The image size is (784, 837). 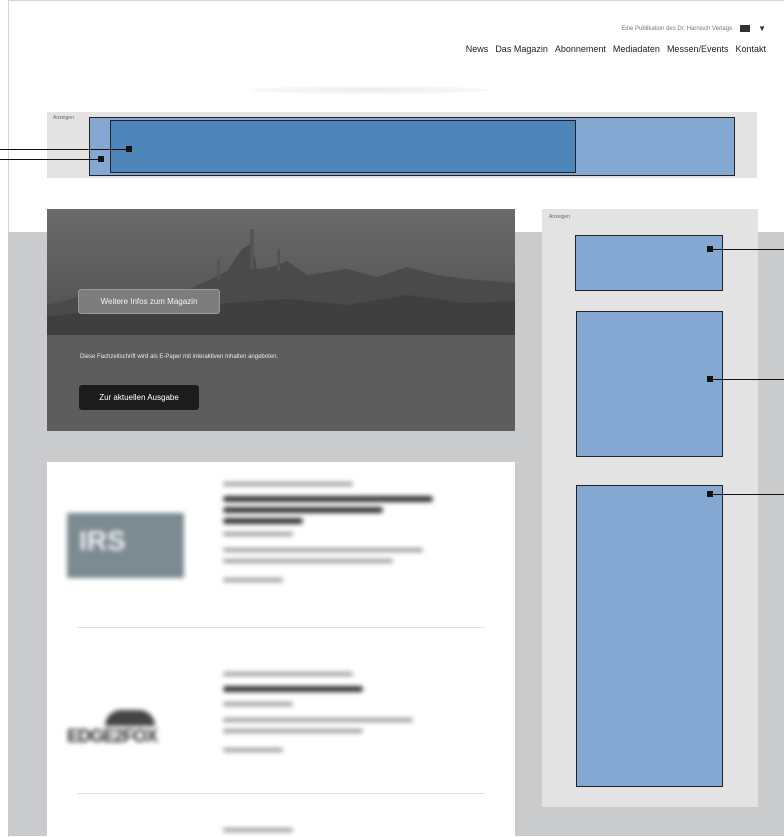 What do you see at coordinates (649, 384) in the screenshot?
I see `ad-slot-medium` at bounding box center [649, 384].